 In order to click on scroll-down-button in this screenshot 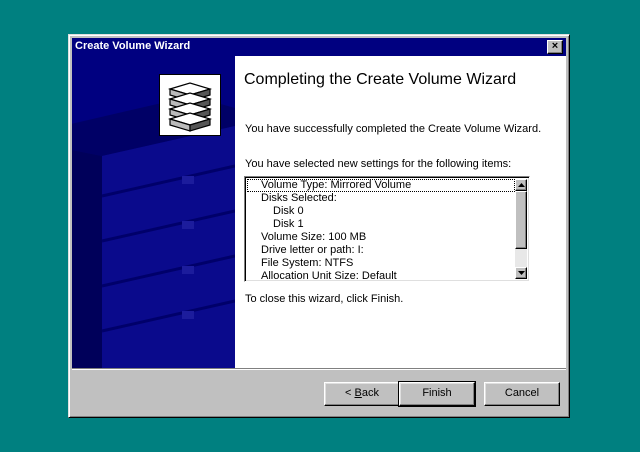, I will do `click(521, 273)`.